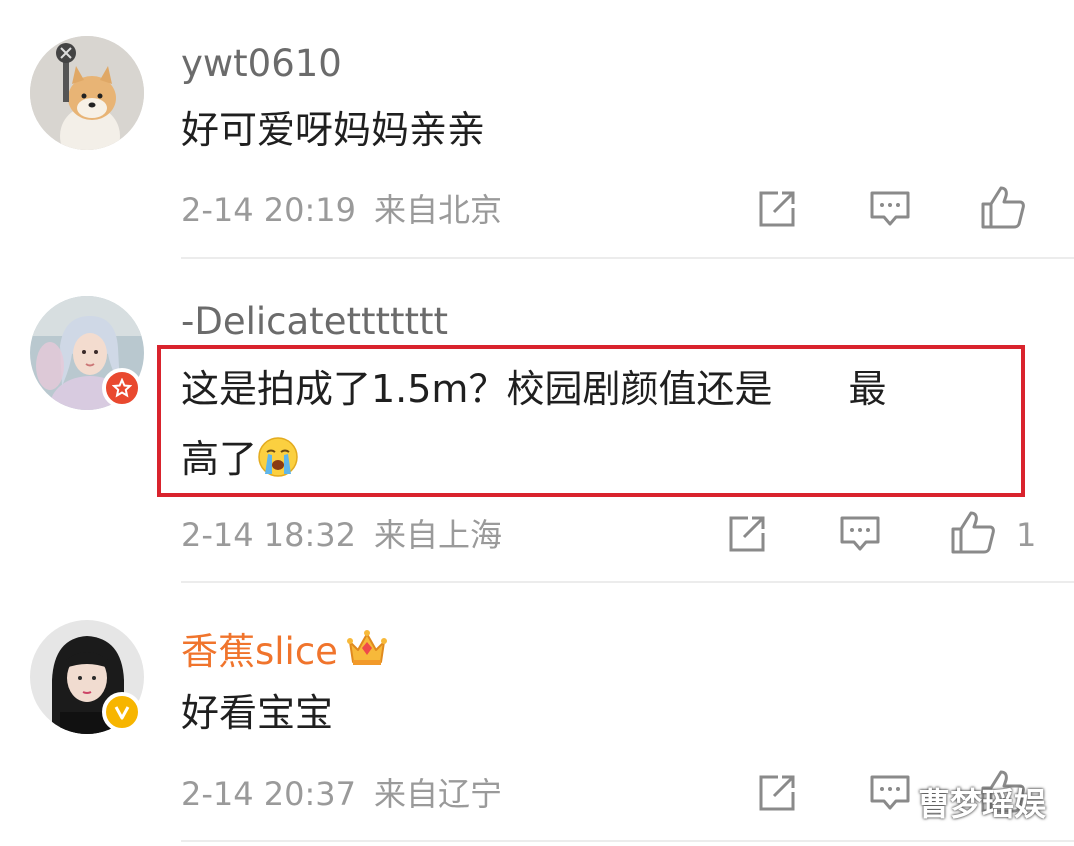  I want to click on highlight-box, so click(591, 421).